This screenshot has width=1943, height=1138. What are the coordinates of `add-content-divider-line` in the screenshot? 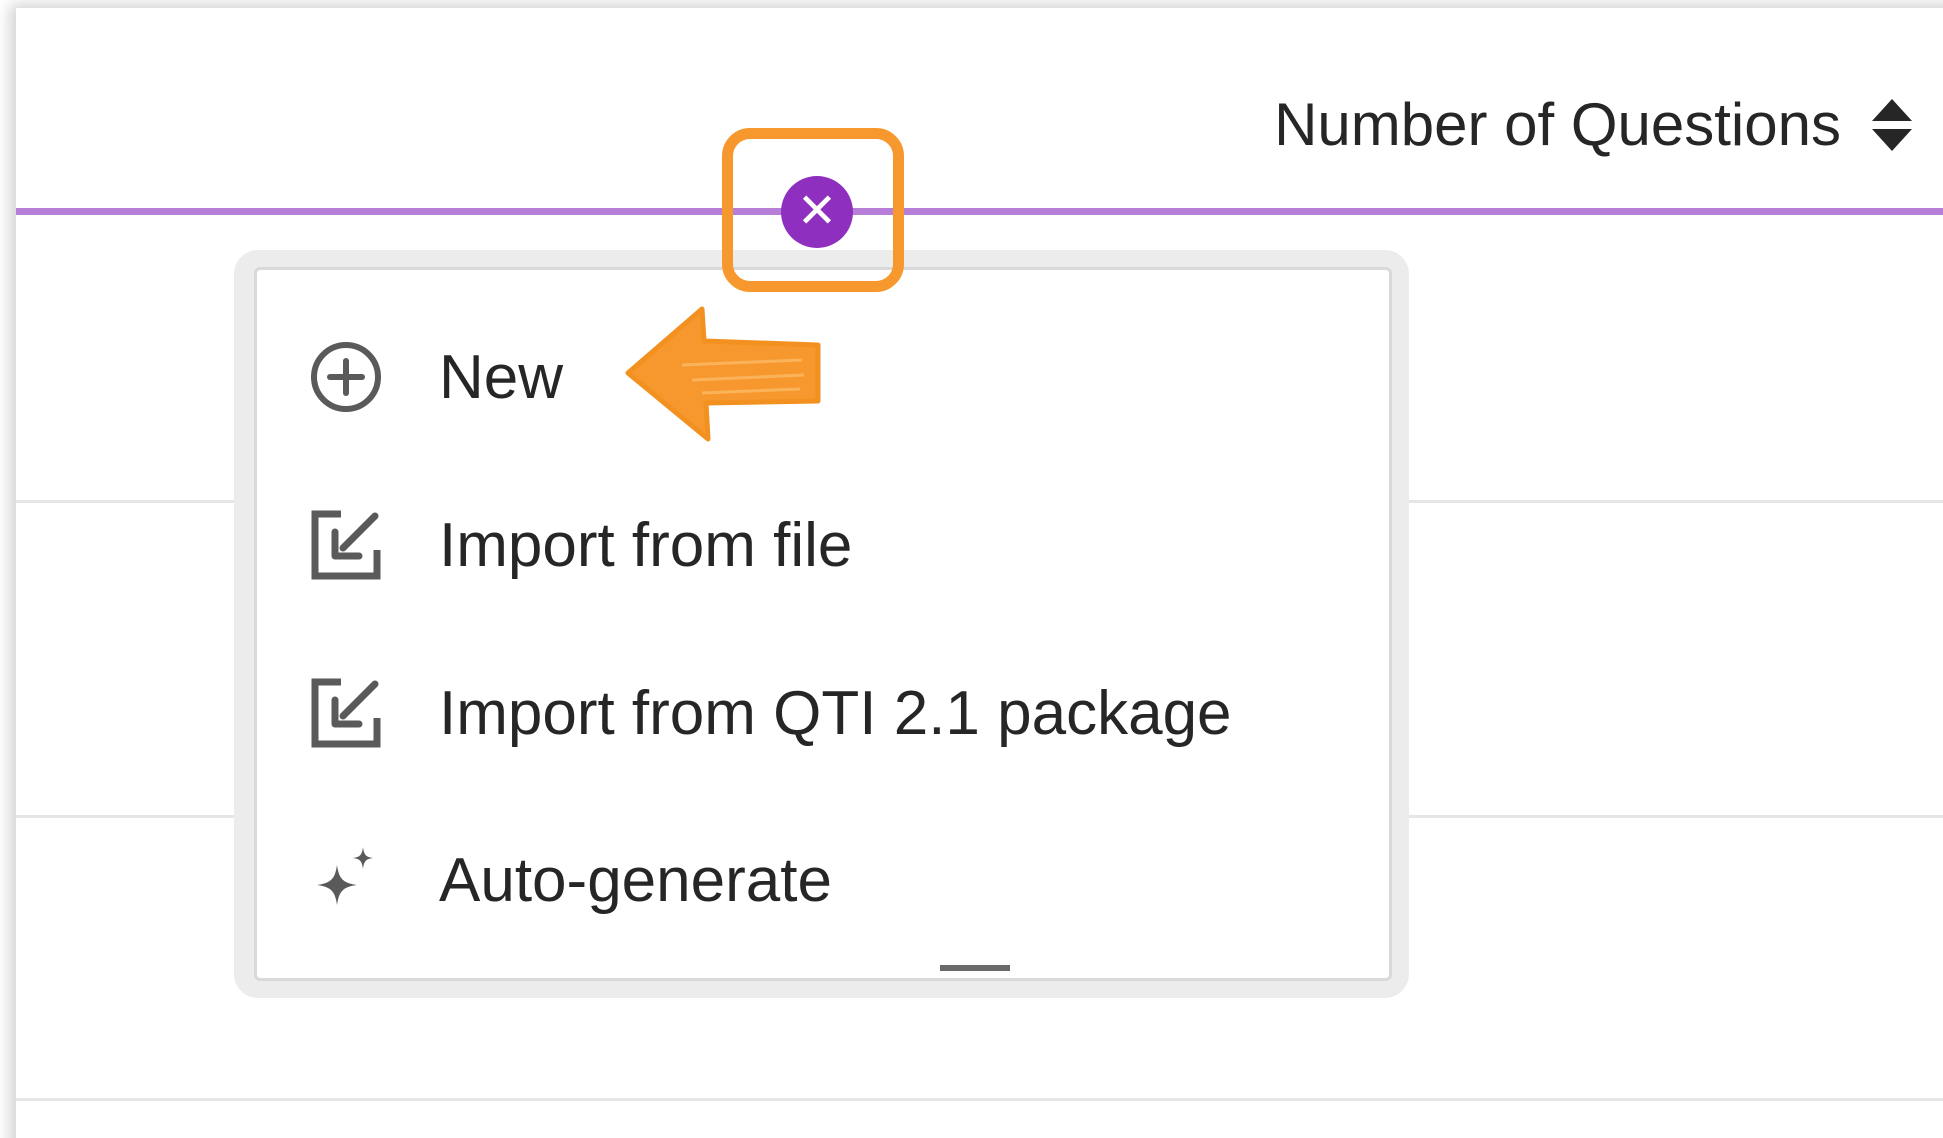 It's located at (979, 211).